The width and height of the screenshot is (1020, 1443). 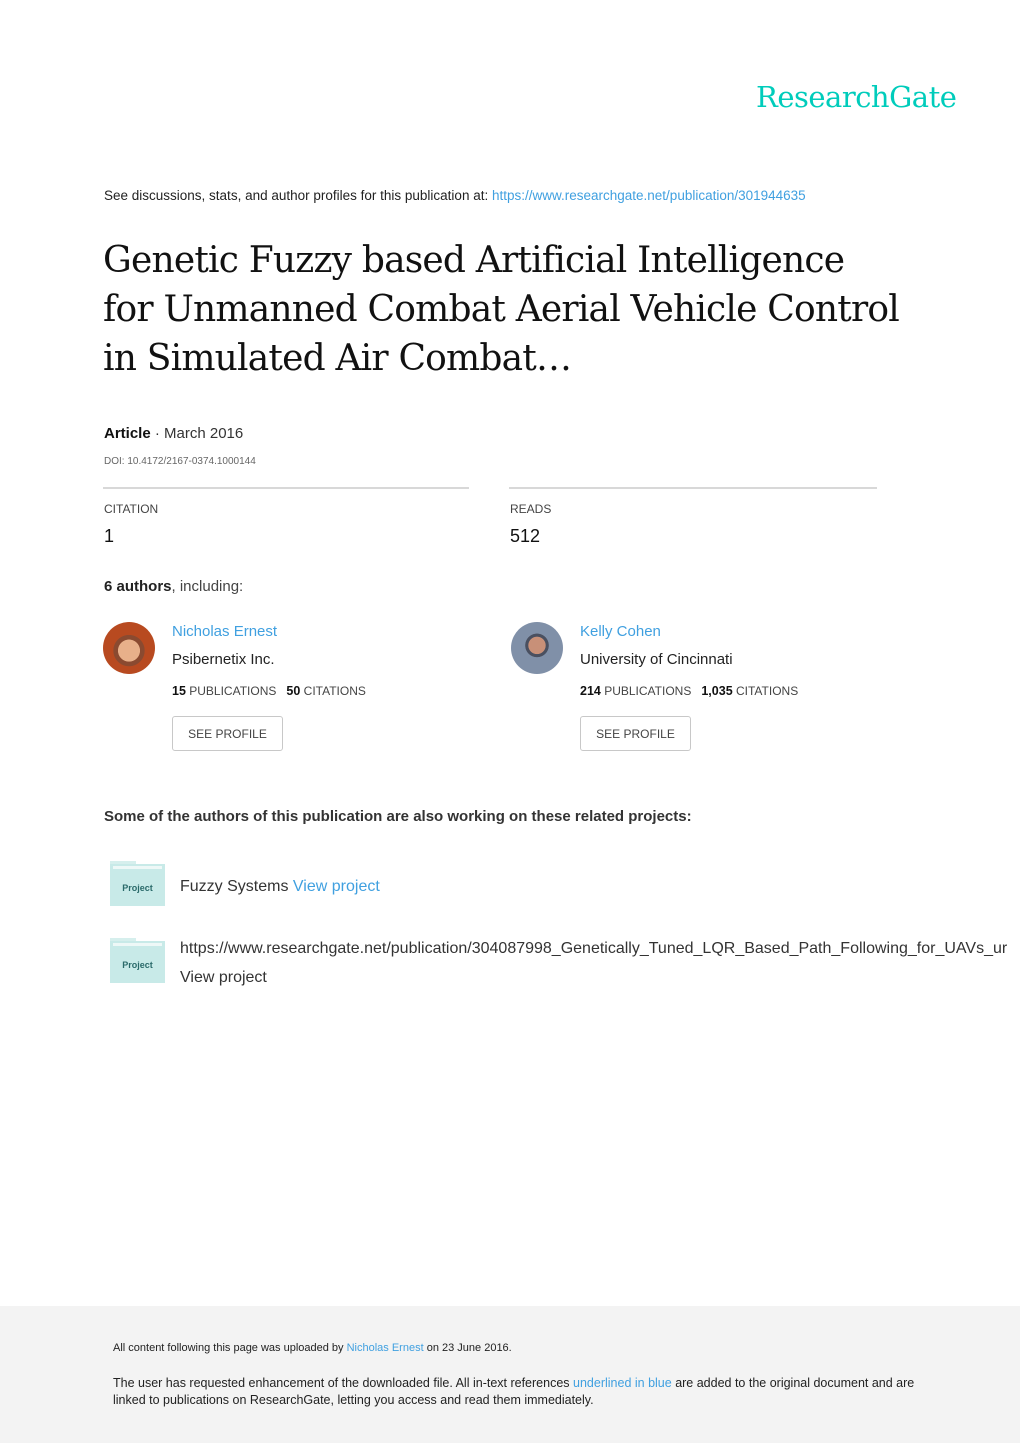 I want to click on avatar-kelly-cohen, so click(x=537, y=648).